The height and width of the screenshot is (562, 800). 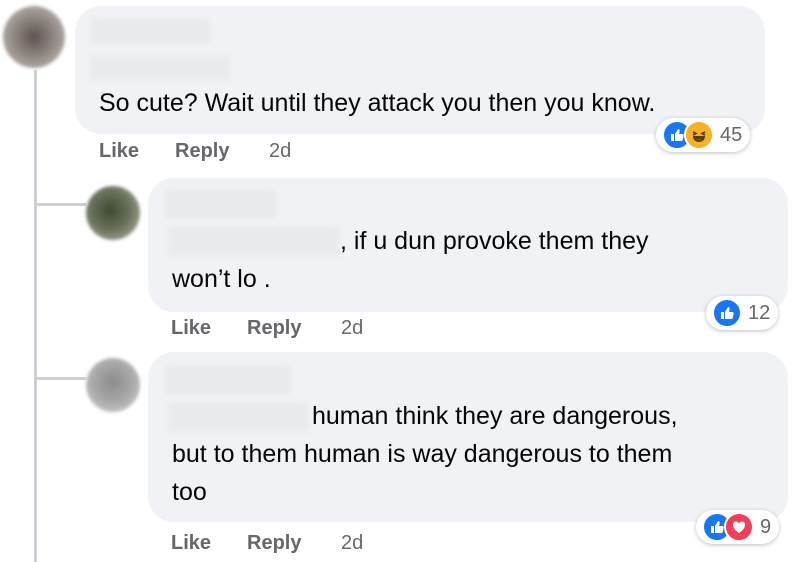 What do you see at coordinates (189, 492) in the screenshot?
I see `comment-text-line: too` at bounding box center [189, 492].